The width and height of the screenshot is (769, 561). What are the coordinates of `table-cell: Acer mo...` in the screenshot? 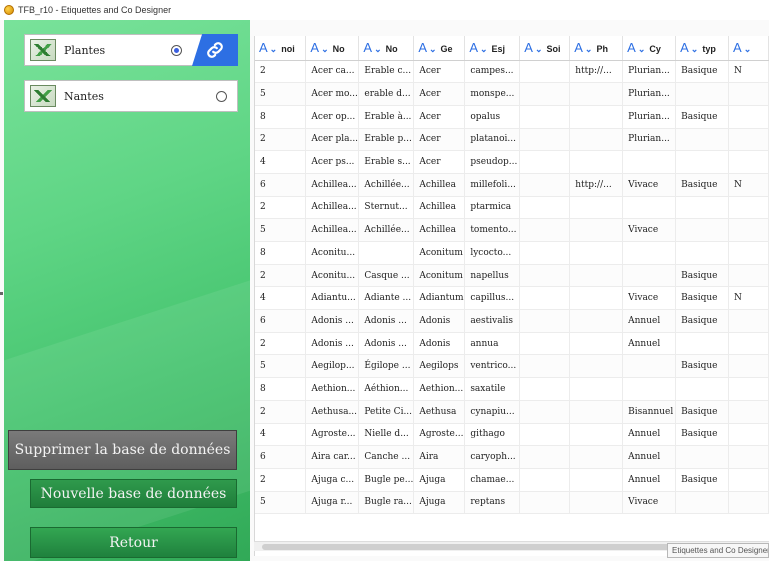 It's located at (332, 94).